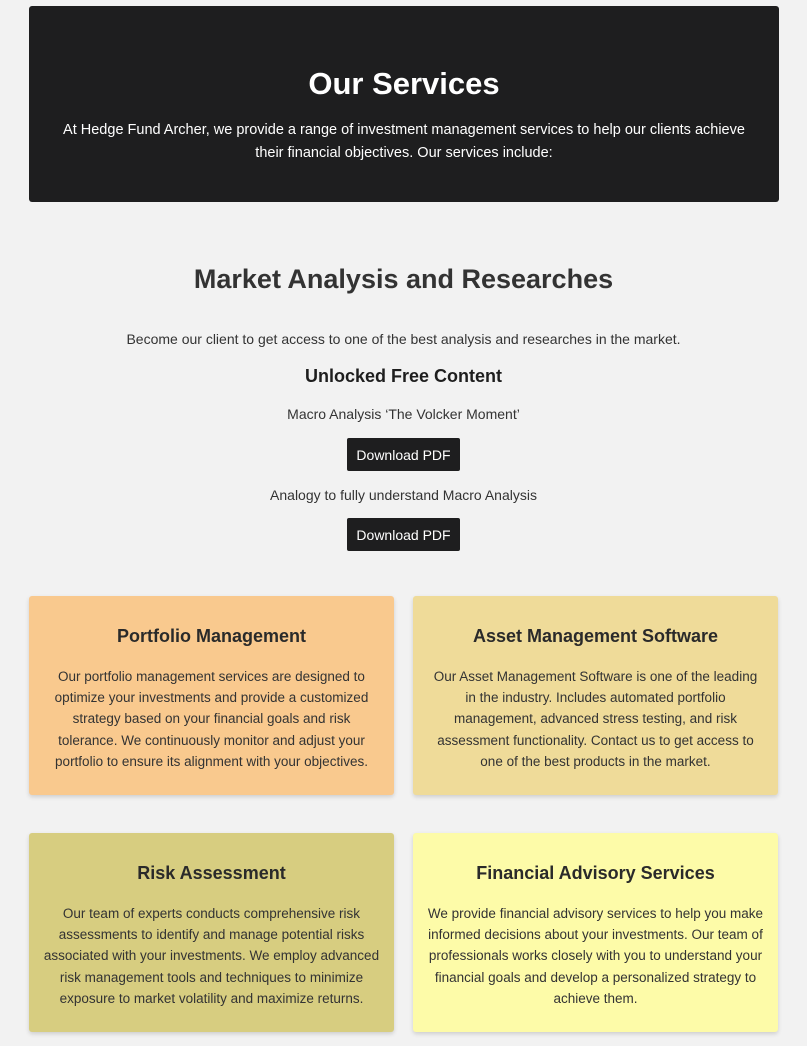 This screenshot has width=807, height=1046. I want to click on free-content-heading: Unlocked Free Content, so click(403, 376).